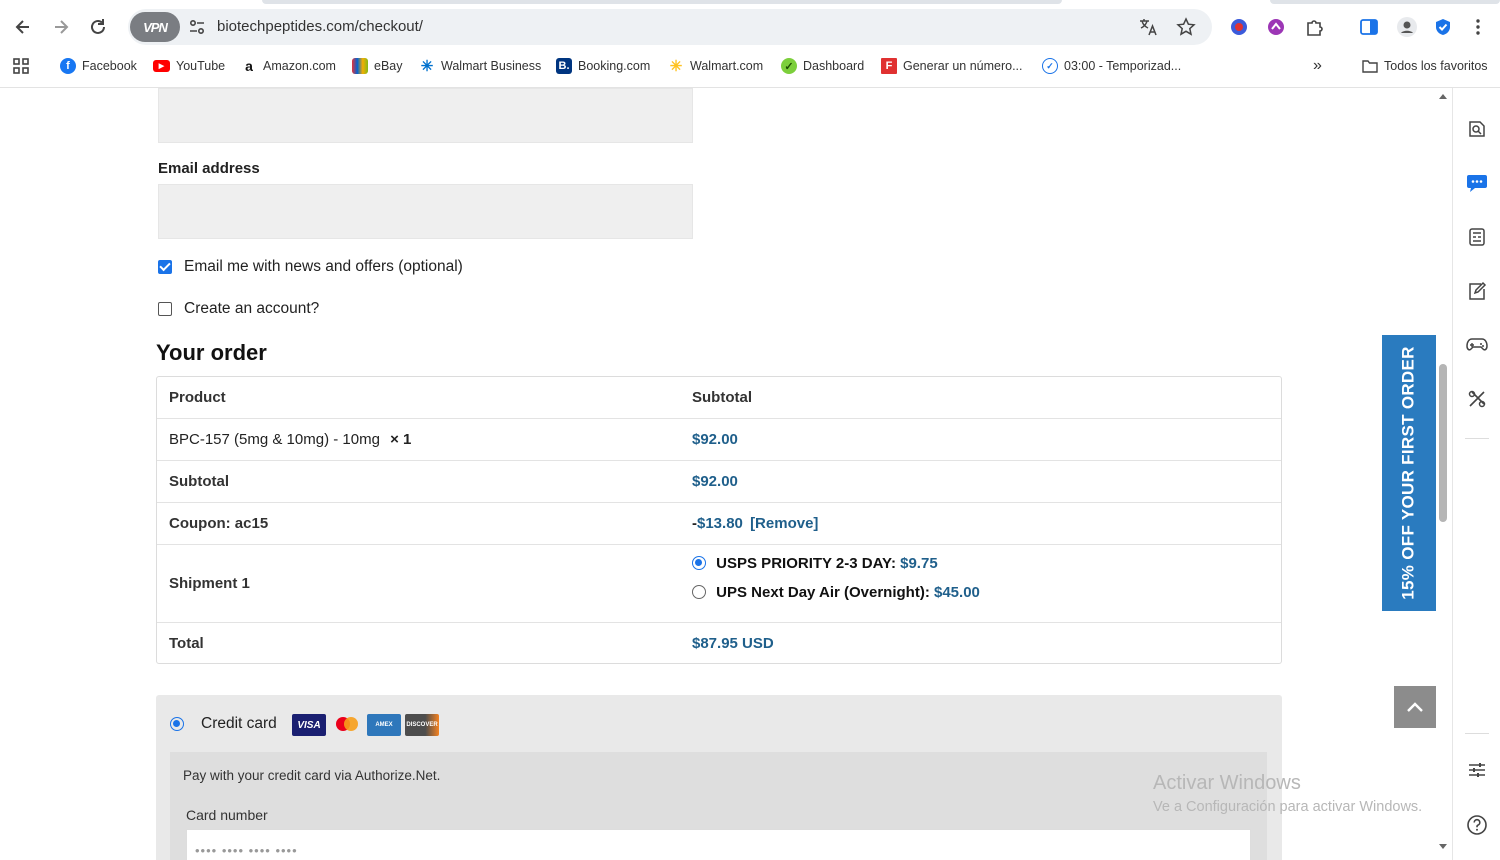 The width and height of the screenshot is (1500, 860). I want to click on card-number-label: Card number, so click(227, 815).